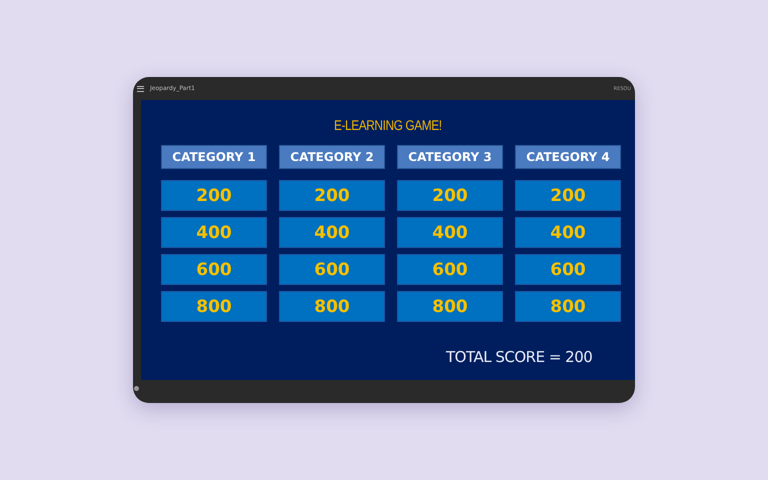 The width and height of the screenshot is (768, 480). I want to click on game-title: E-LEARNING GAME!, so click(388, 125).